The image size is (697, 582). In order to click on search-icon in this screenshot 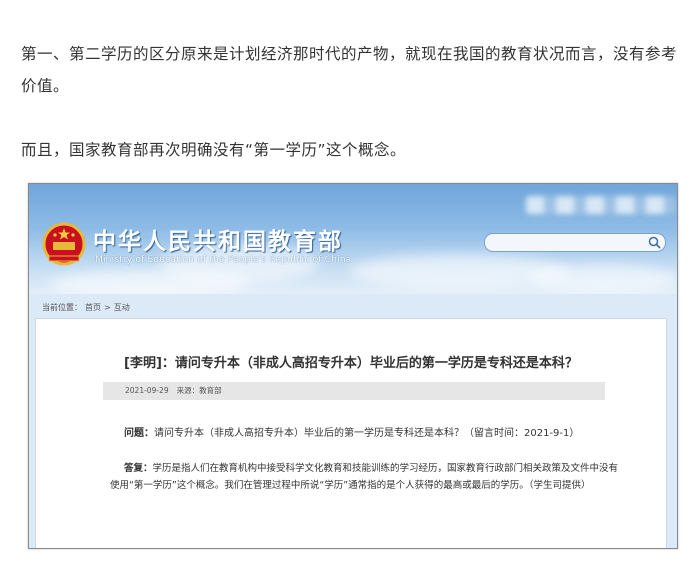, I will do `click(654, 242)`.